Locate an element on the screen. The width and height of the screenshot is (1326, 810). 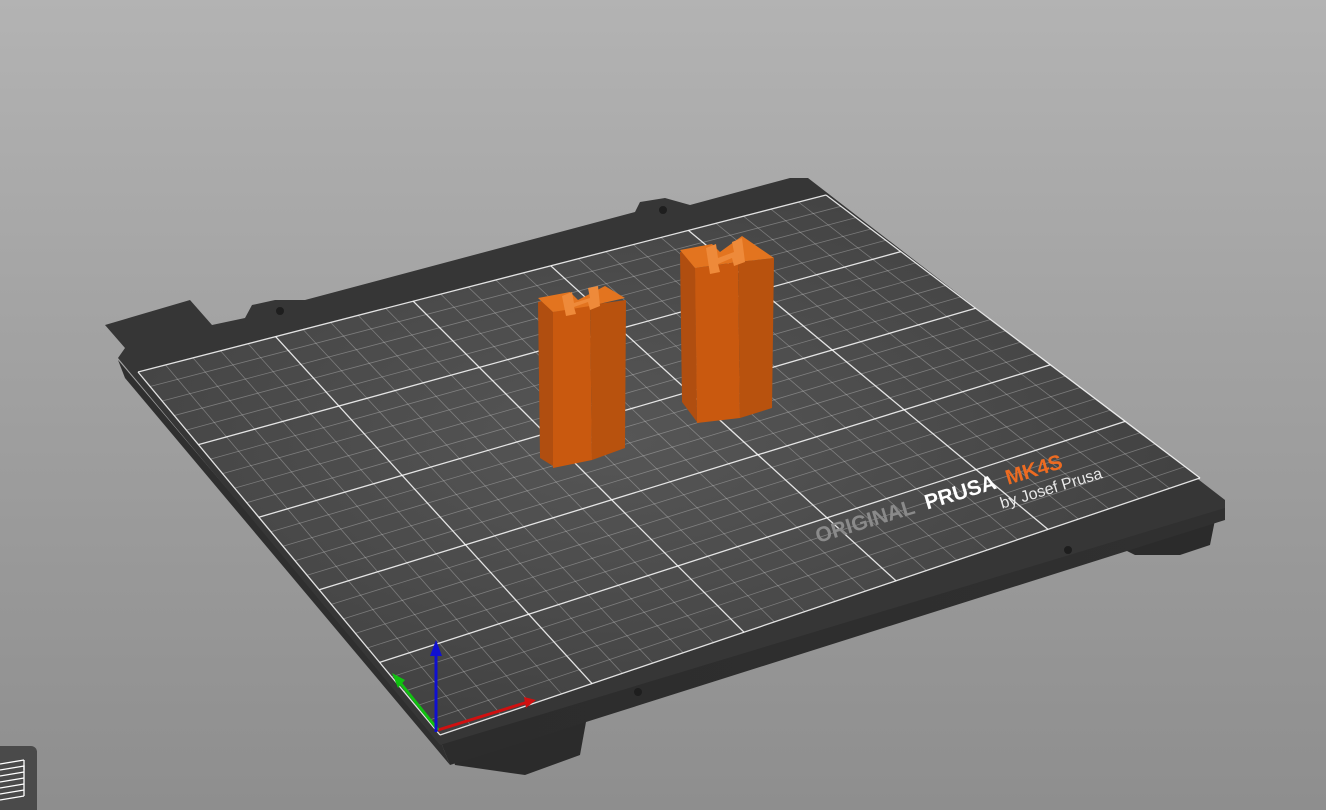
layers-toggle-button is located at coordinates (18, 778).